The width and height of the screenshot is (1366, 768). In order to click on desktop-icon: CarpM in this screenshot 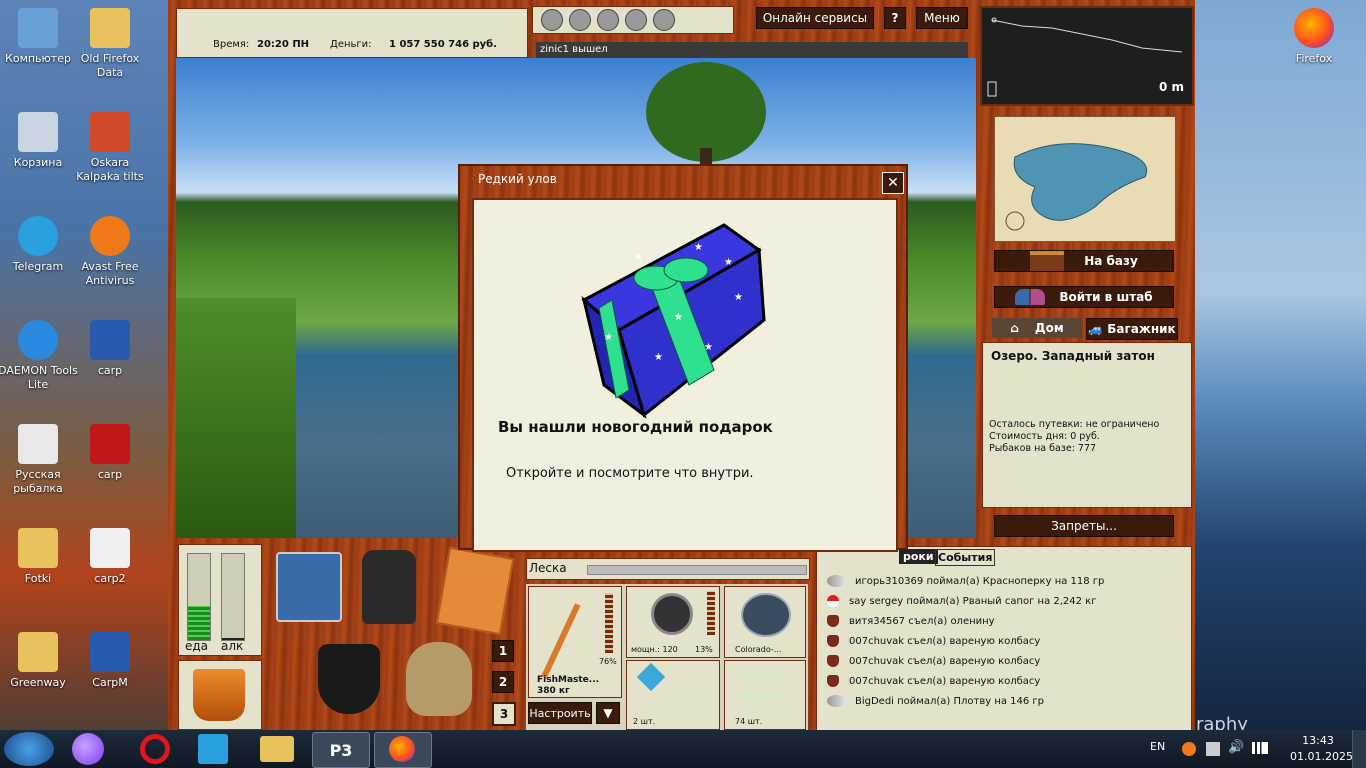, I will do `click(110, 661)`.